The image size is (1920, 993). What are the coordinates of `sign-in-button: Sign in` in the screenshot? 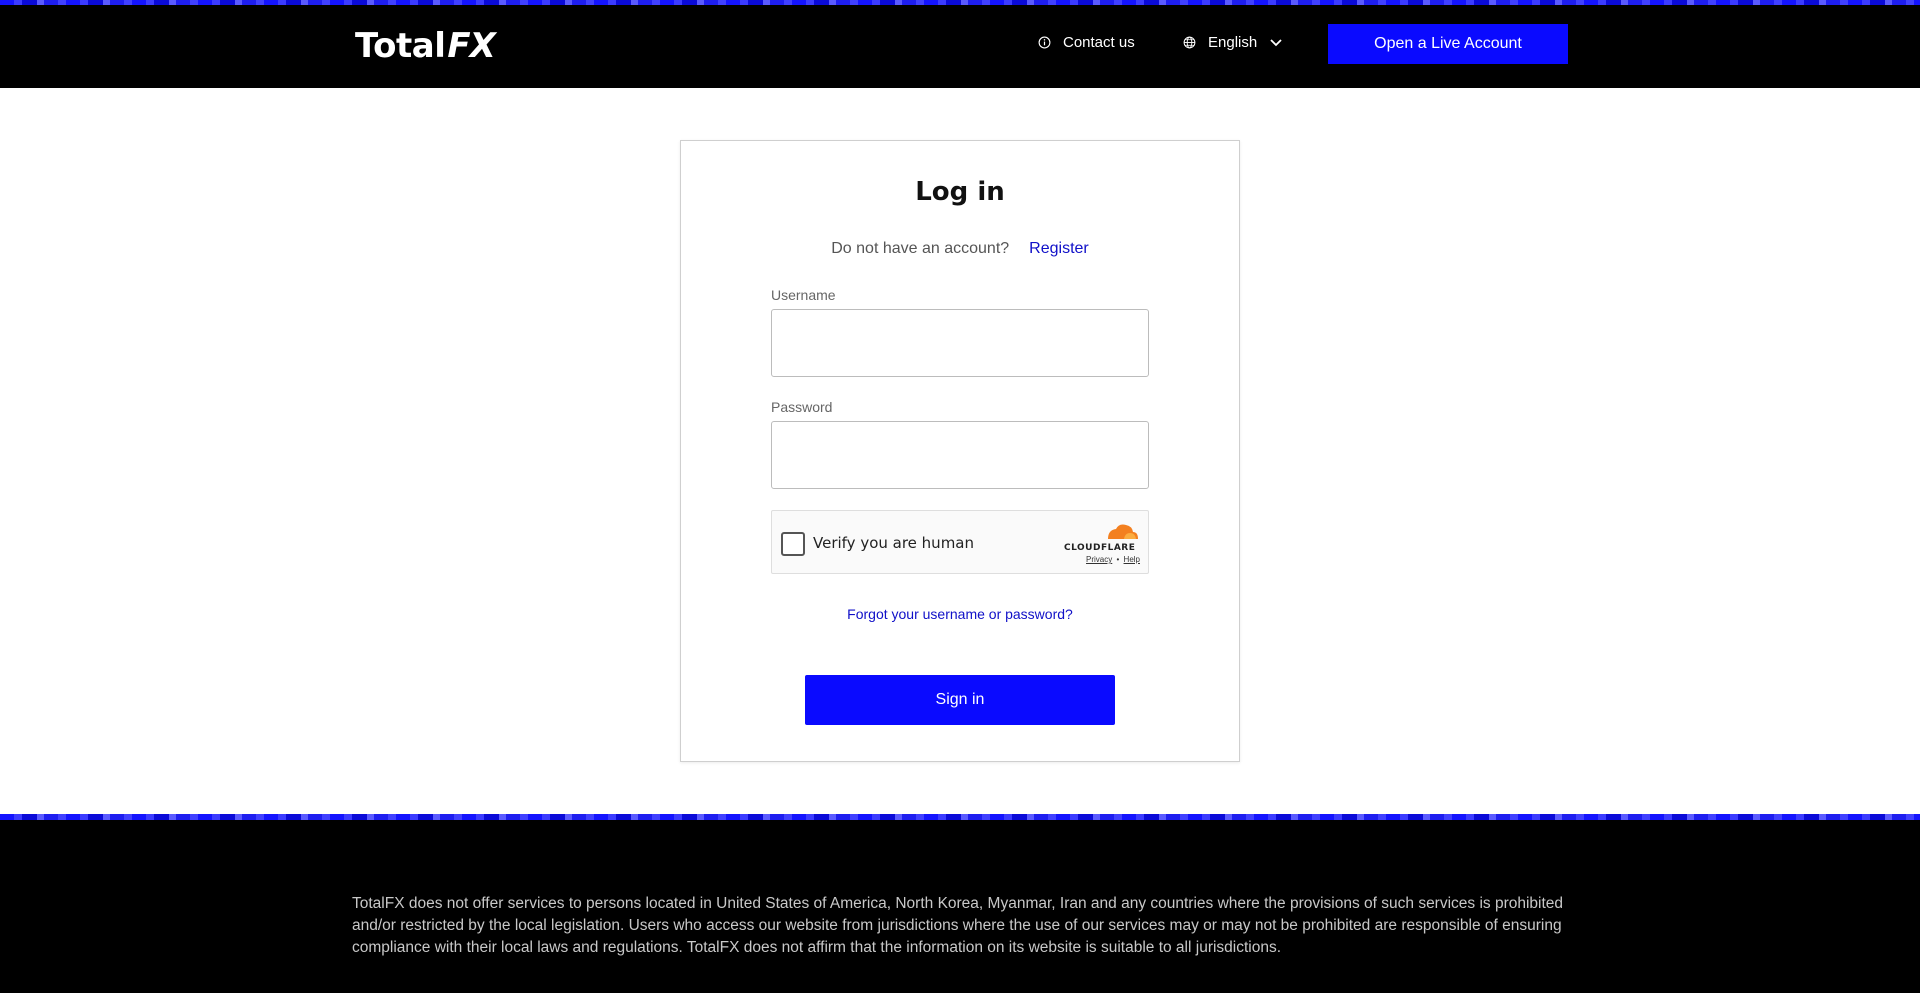 It's located at (960, 700).